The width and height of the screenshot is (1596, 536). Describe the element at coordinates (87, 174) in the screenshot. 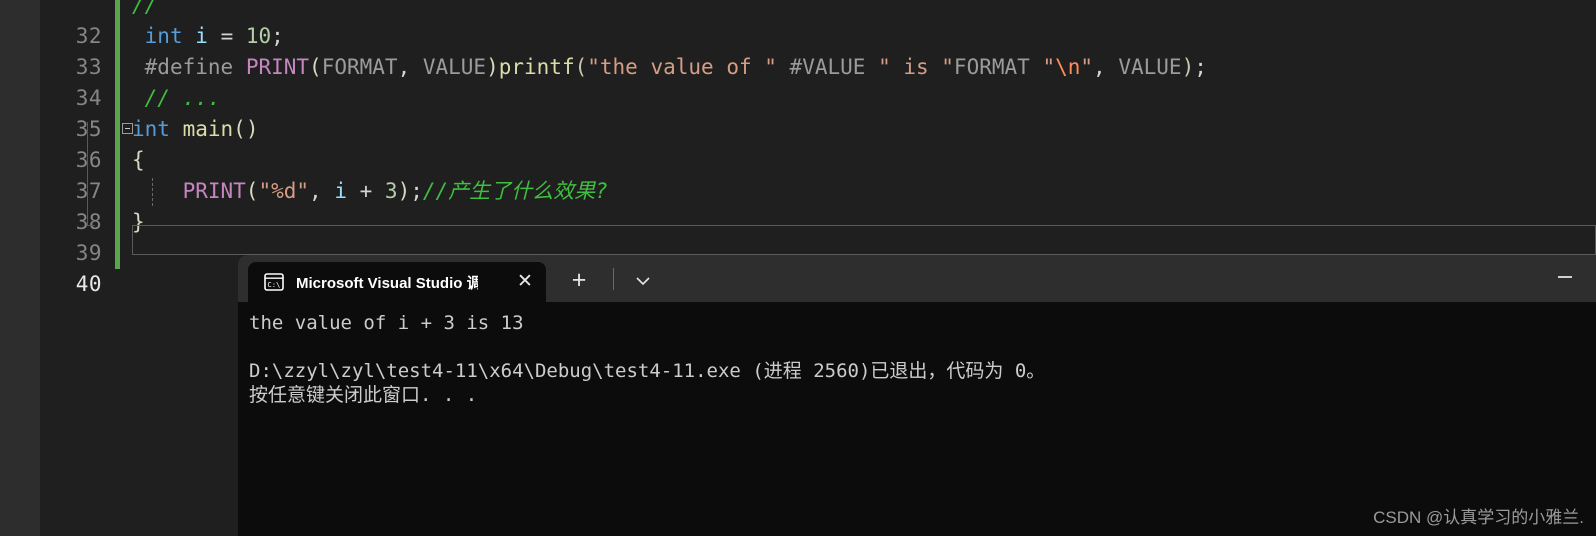

I see `fold-region-guide` at that location.